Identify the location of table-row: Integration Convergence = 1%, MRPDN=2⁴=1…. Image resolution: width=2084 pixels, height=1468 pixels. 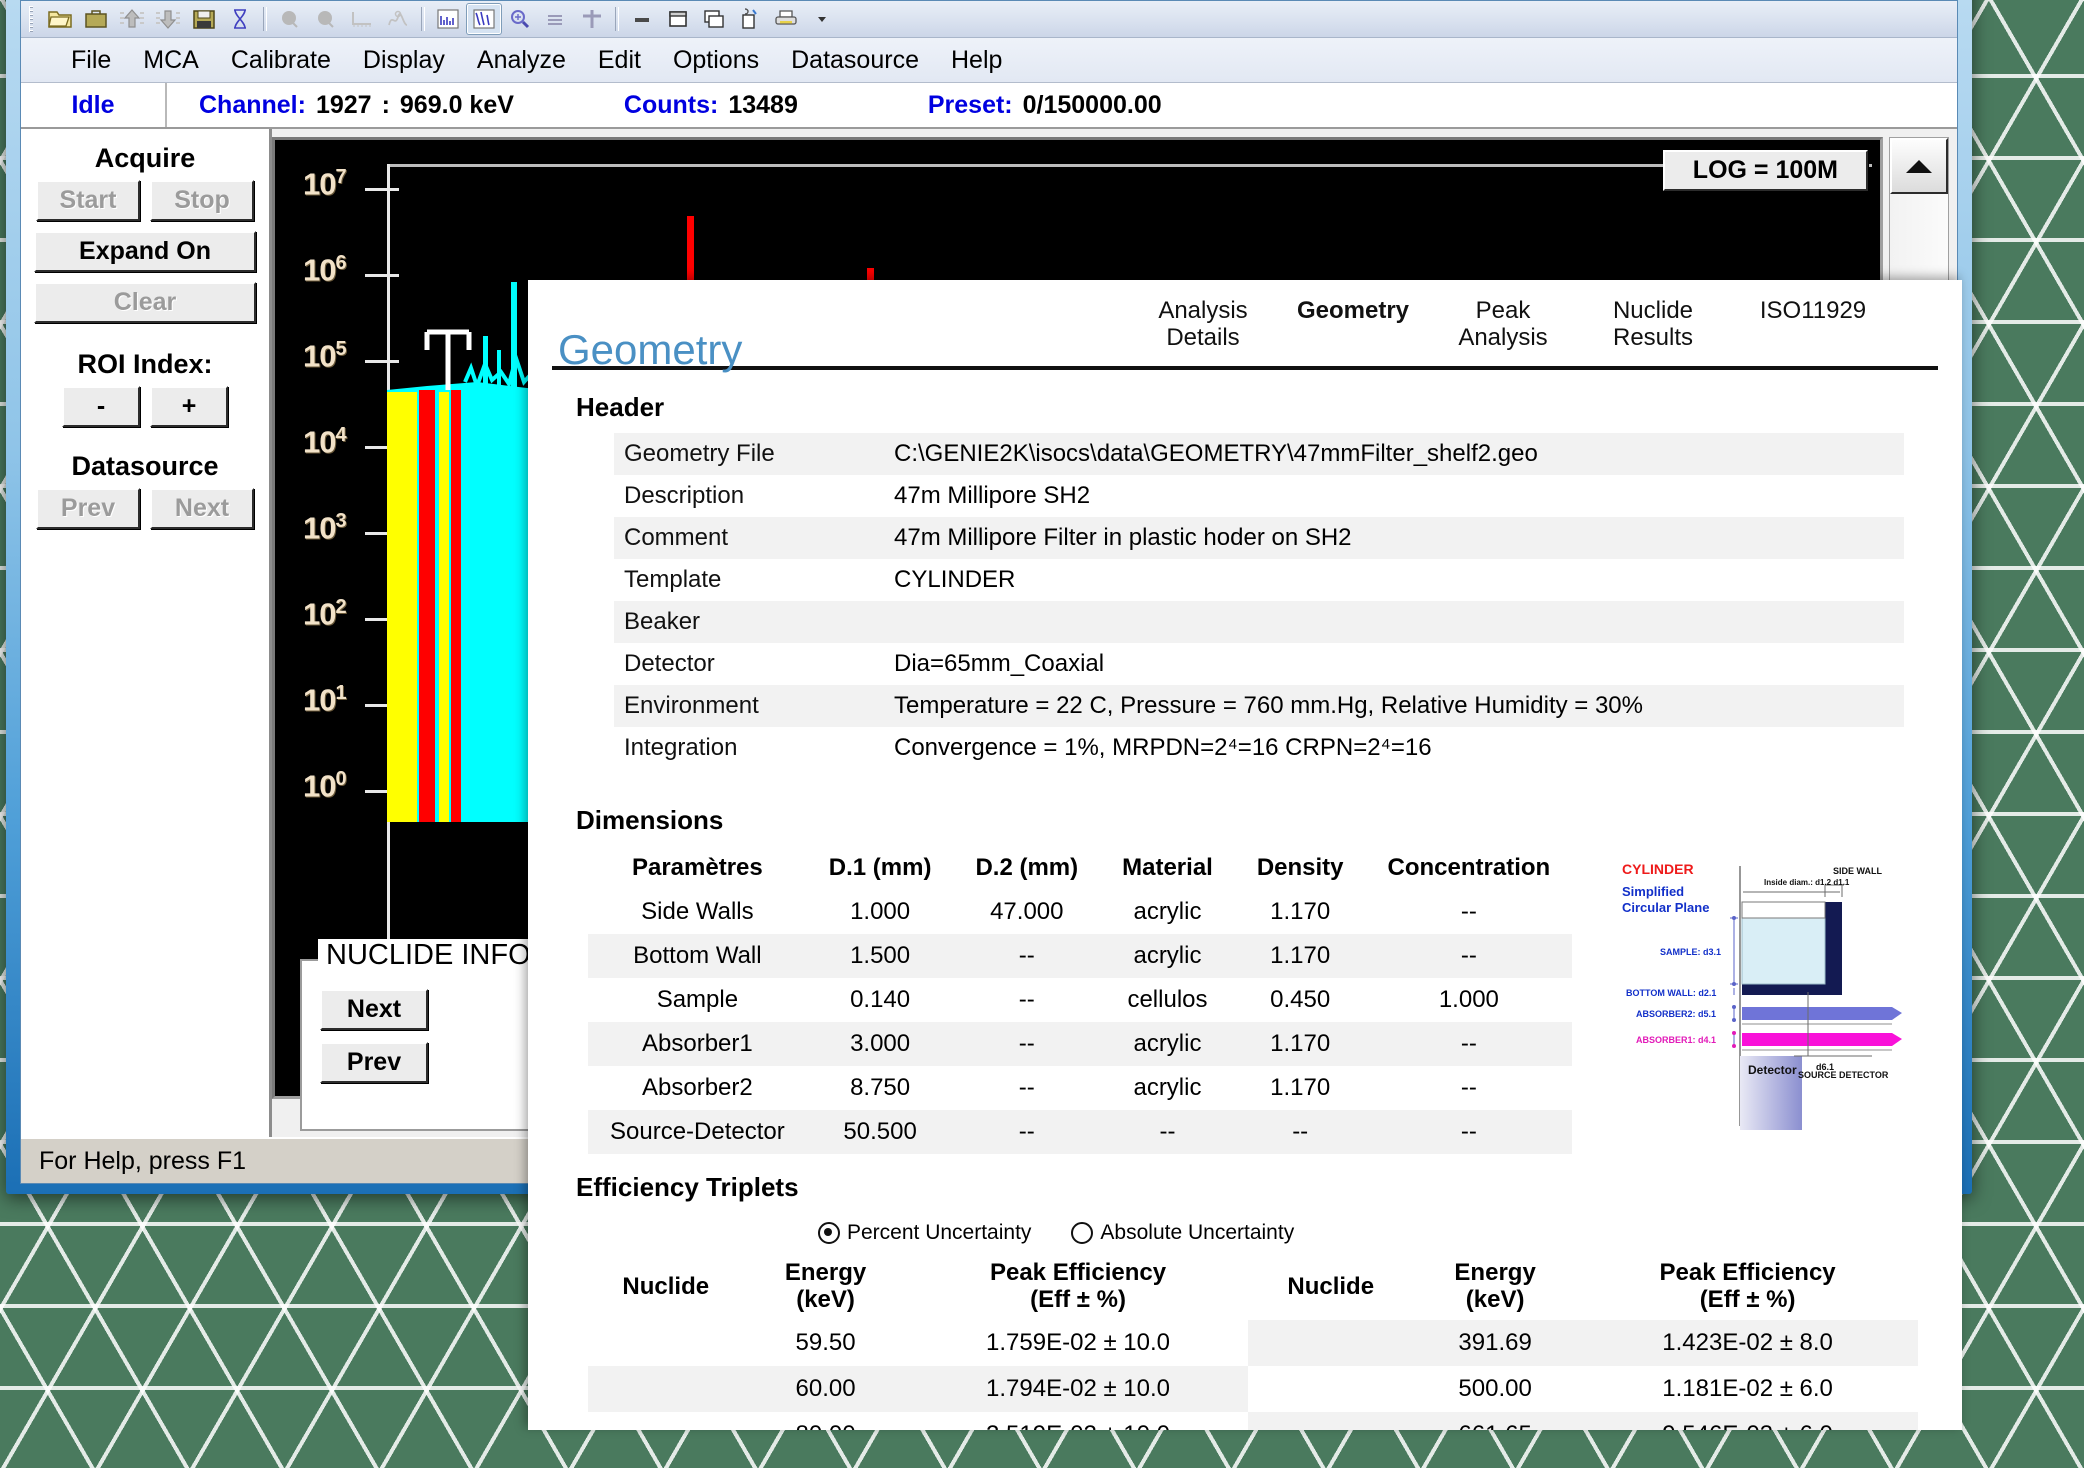
(1259, 747).